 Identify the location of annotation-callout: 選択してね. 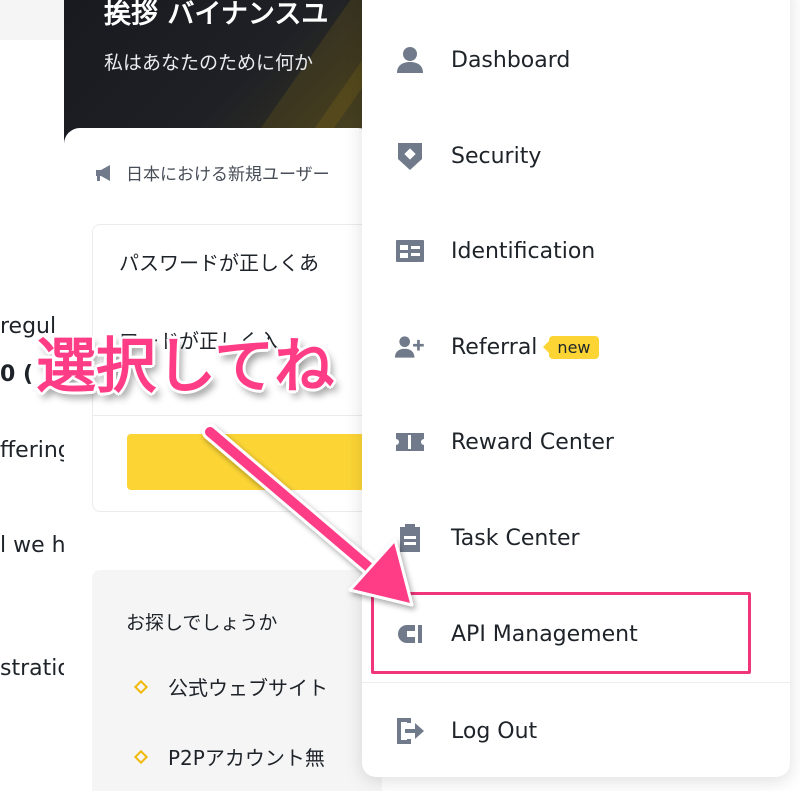
(185, 367).